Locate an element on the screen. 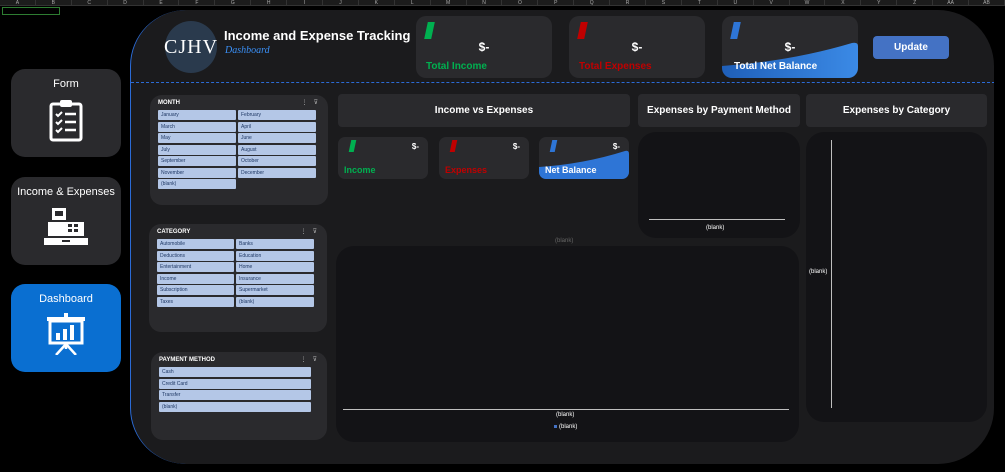 The image size is (1005, 472). slicer-item: Home is located at coordinates (275, 267).